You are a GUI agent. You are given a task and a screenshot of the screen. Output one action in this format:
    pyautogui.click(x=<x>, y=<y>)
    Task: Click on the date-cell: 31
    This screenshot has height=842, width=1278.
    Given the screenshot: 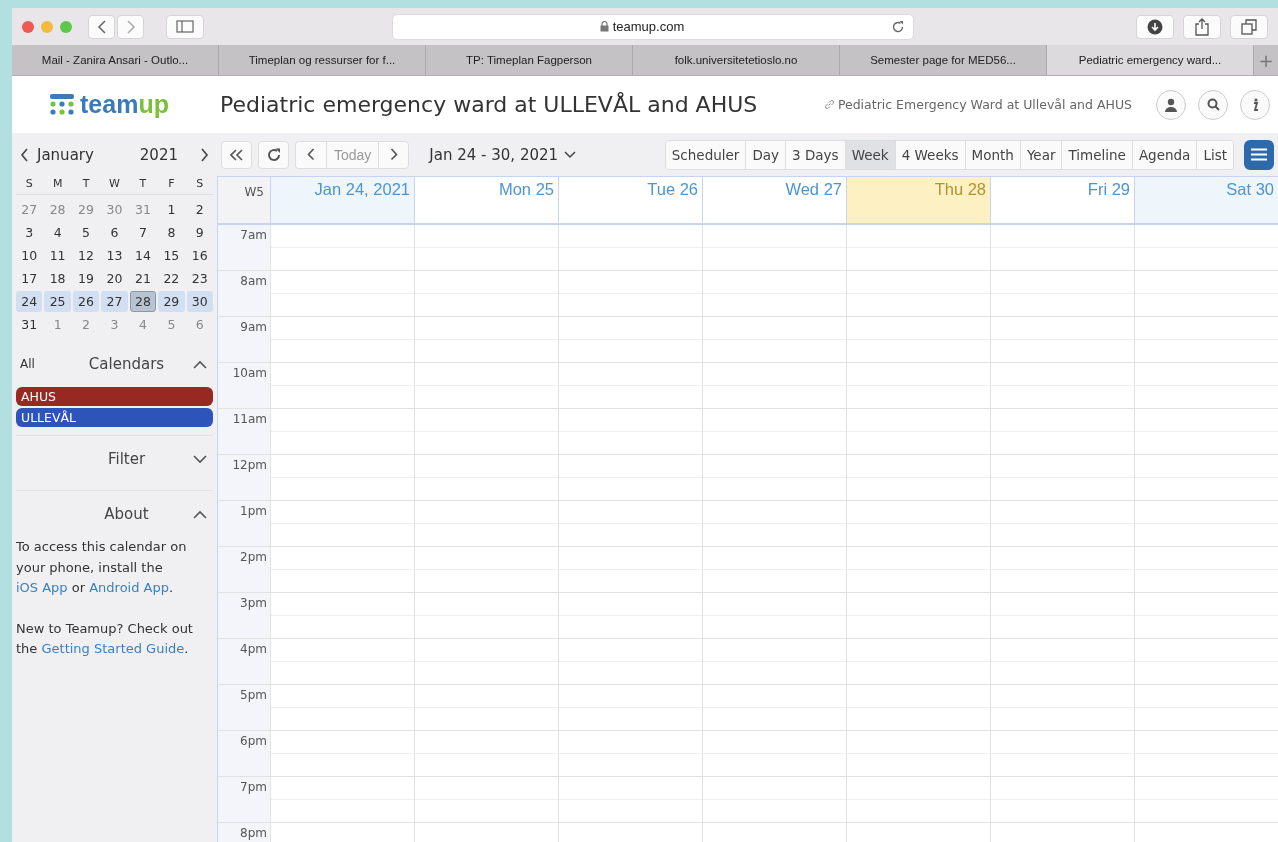 What is the action you would take?
    pyautogui.click(x=29, y=324)
    